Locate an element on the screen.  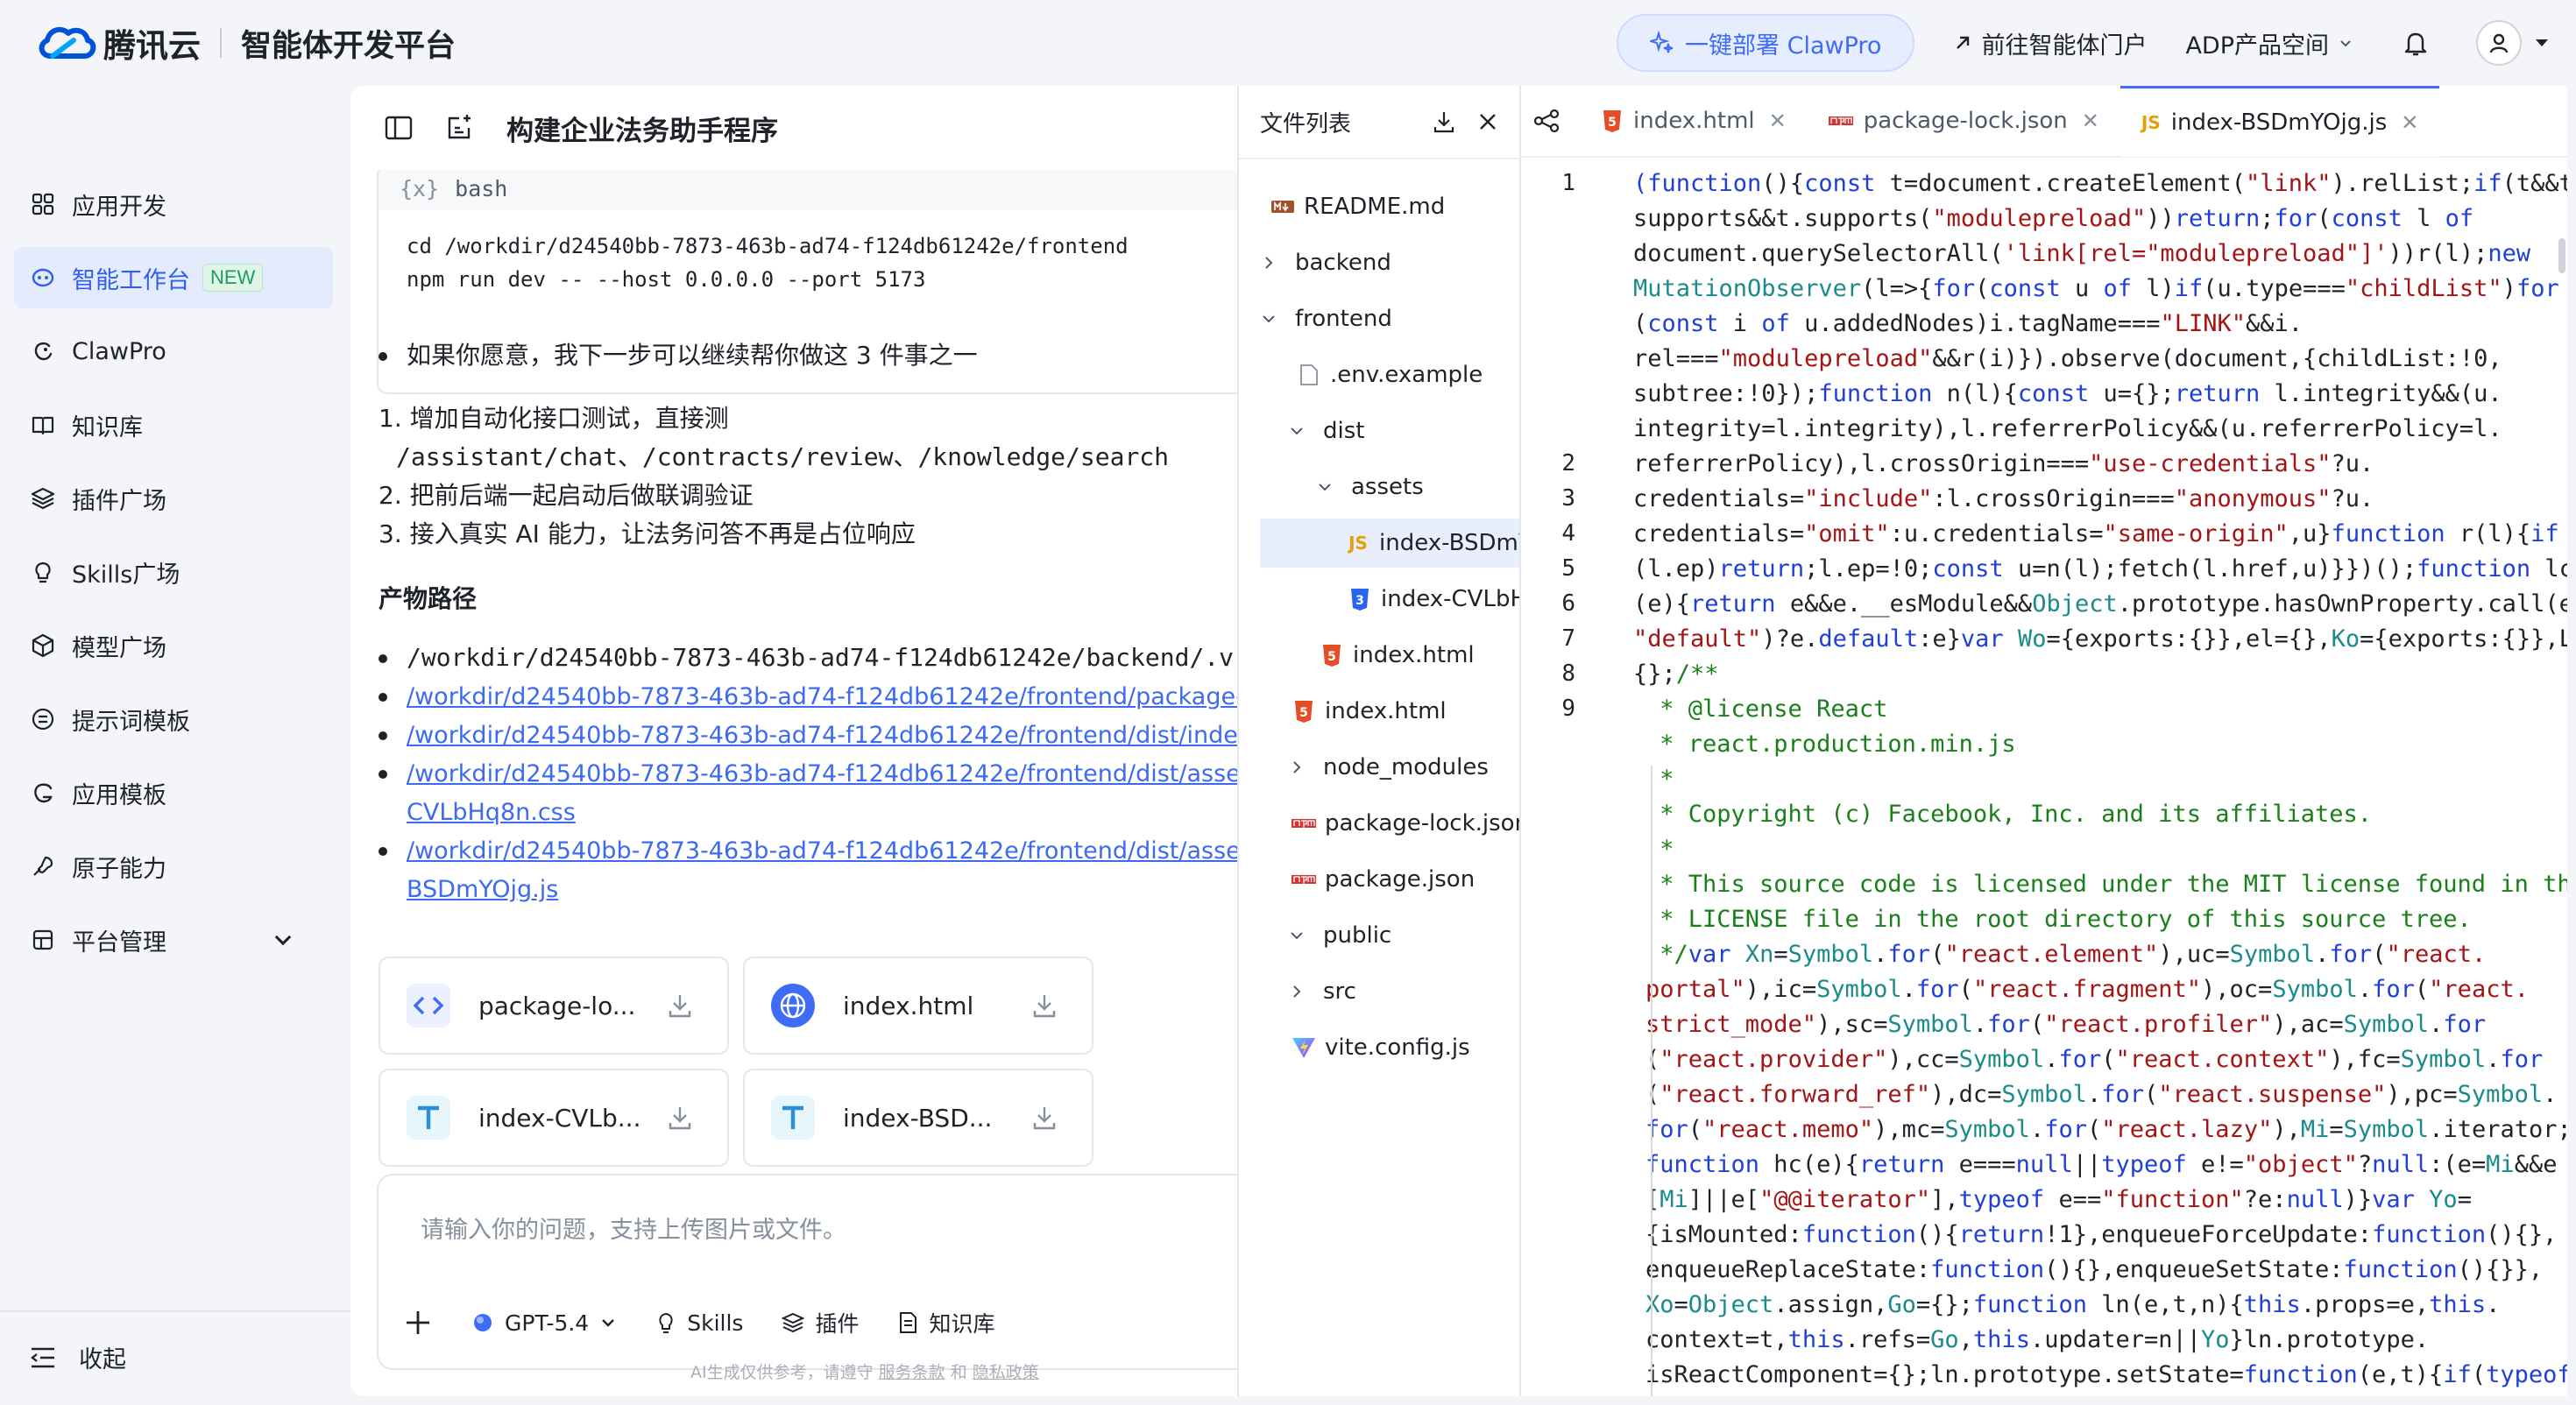
user-menu is located at coordinates (2513, 43).